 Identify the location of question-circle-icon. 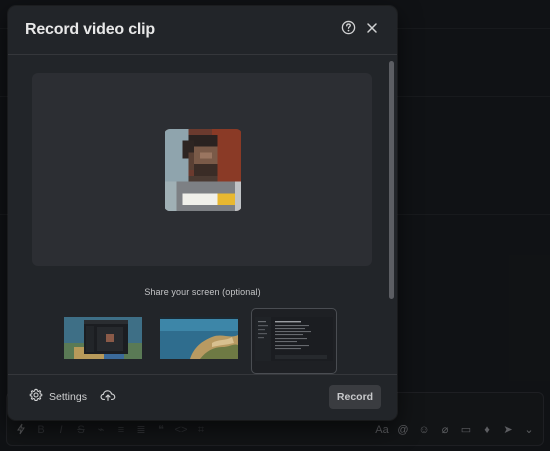
(348, 30).